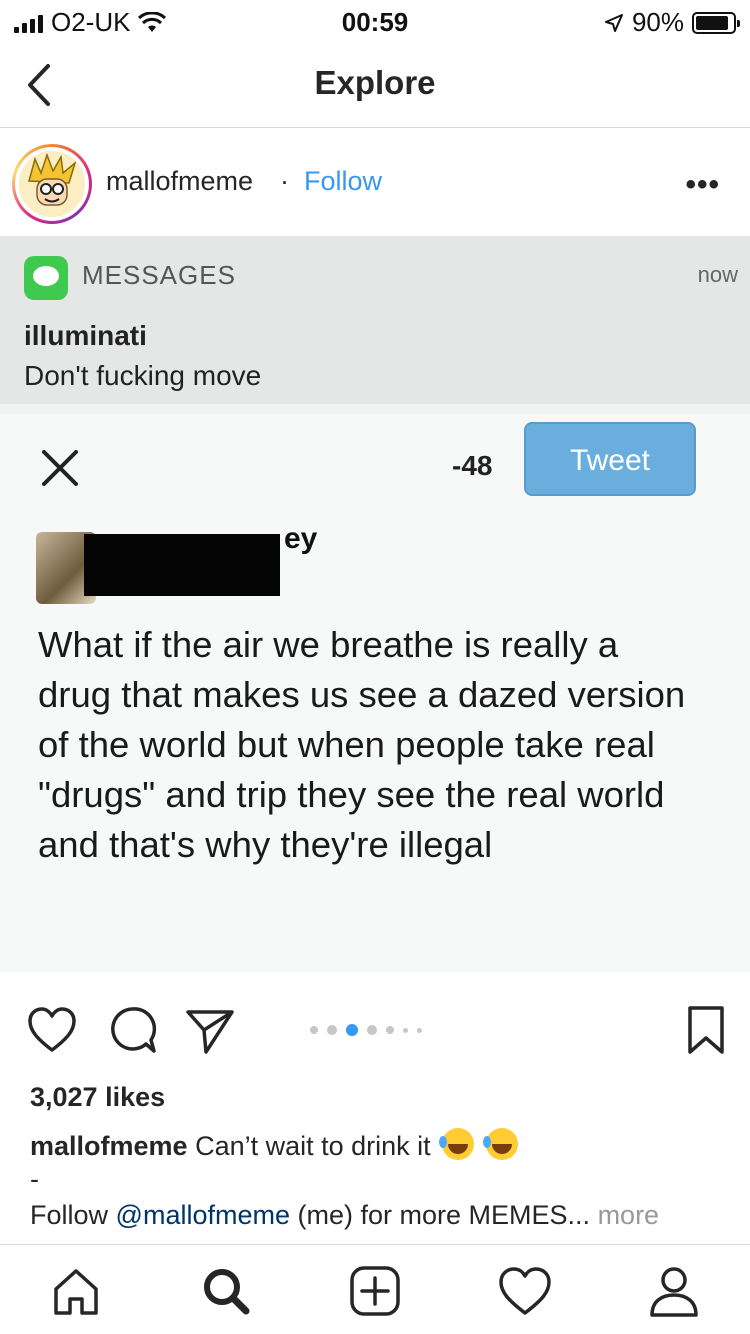  What do you see at coordinates (610, 459) in the screenshot?
I see `tweet-button-image: Tweet` at bounding box center [610, 459].